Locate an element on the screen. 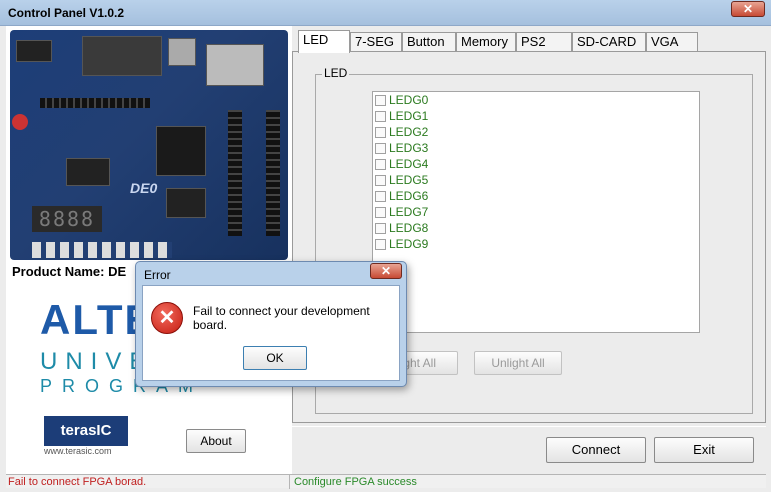 Image resolution: width=771 pixels, height=492 pixels. led-label: LEDG8 is located at coordinates (409, 228).